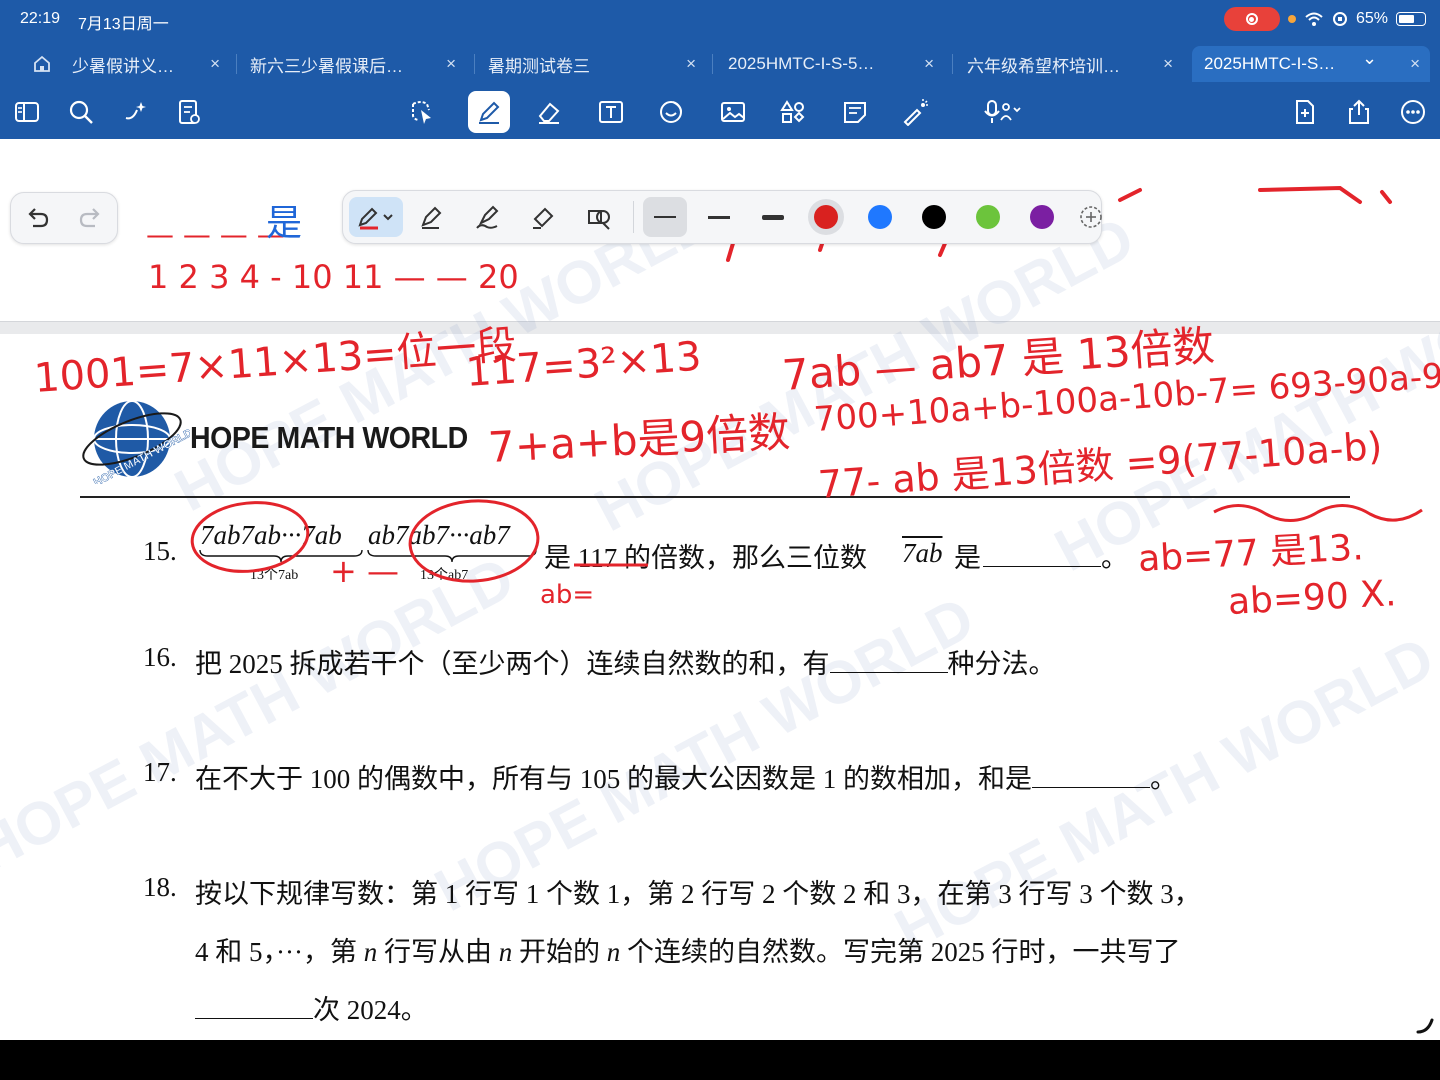  I want to click on laser-pointer-button, so click(915, 112).